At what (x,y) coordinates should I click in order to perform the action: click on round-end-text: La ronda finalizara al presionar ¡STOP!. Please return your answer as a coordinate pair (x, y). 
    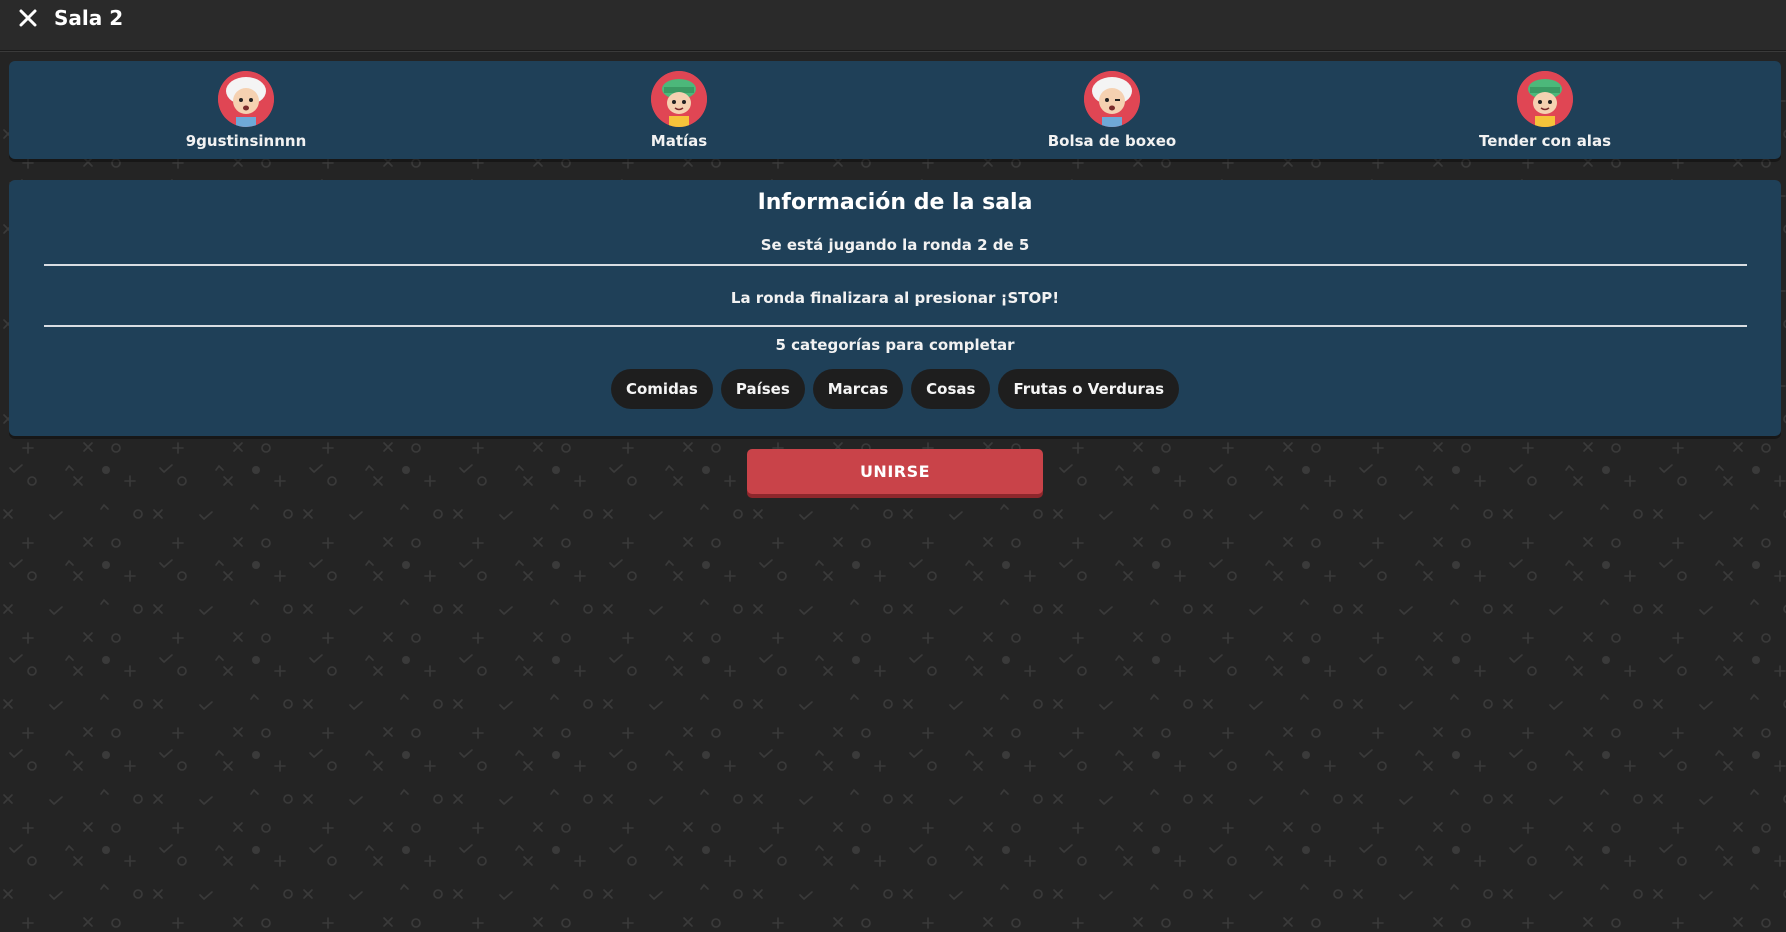
    Looking at the image, I should click on (895, 298).